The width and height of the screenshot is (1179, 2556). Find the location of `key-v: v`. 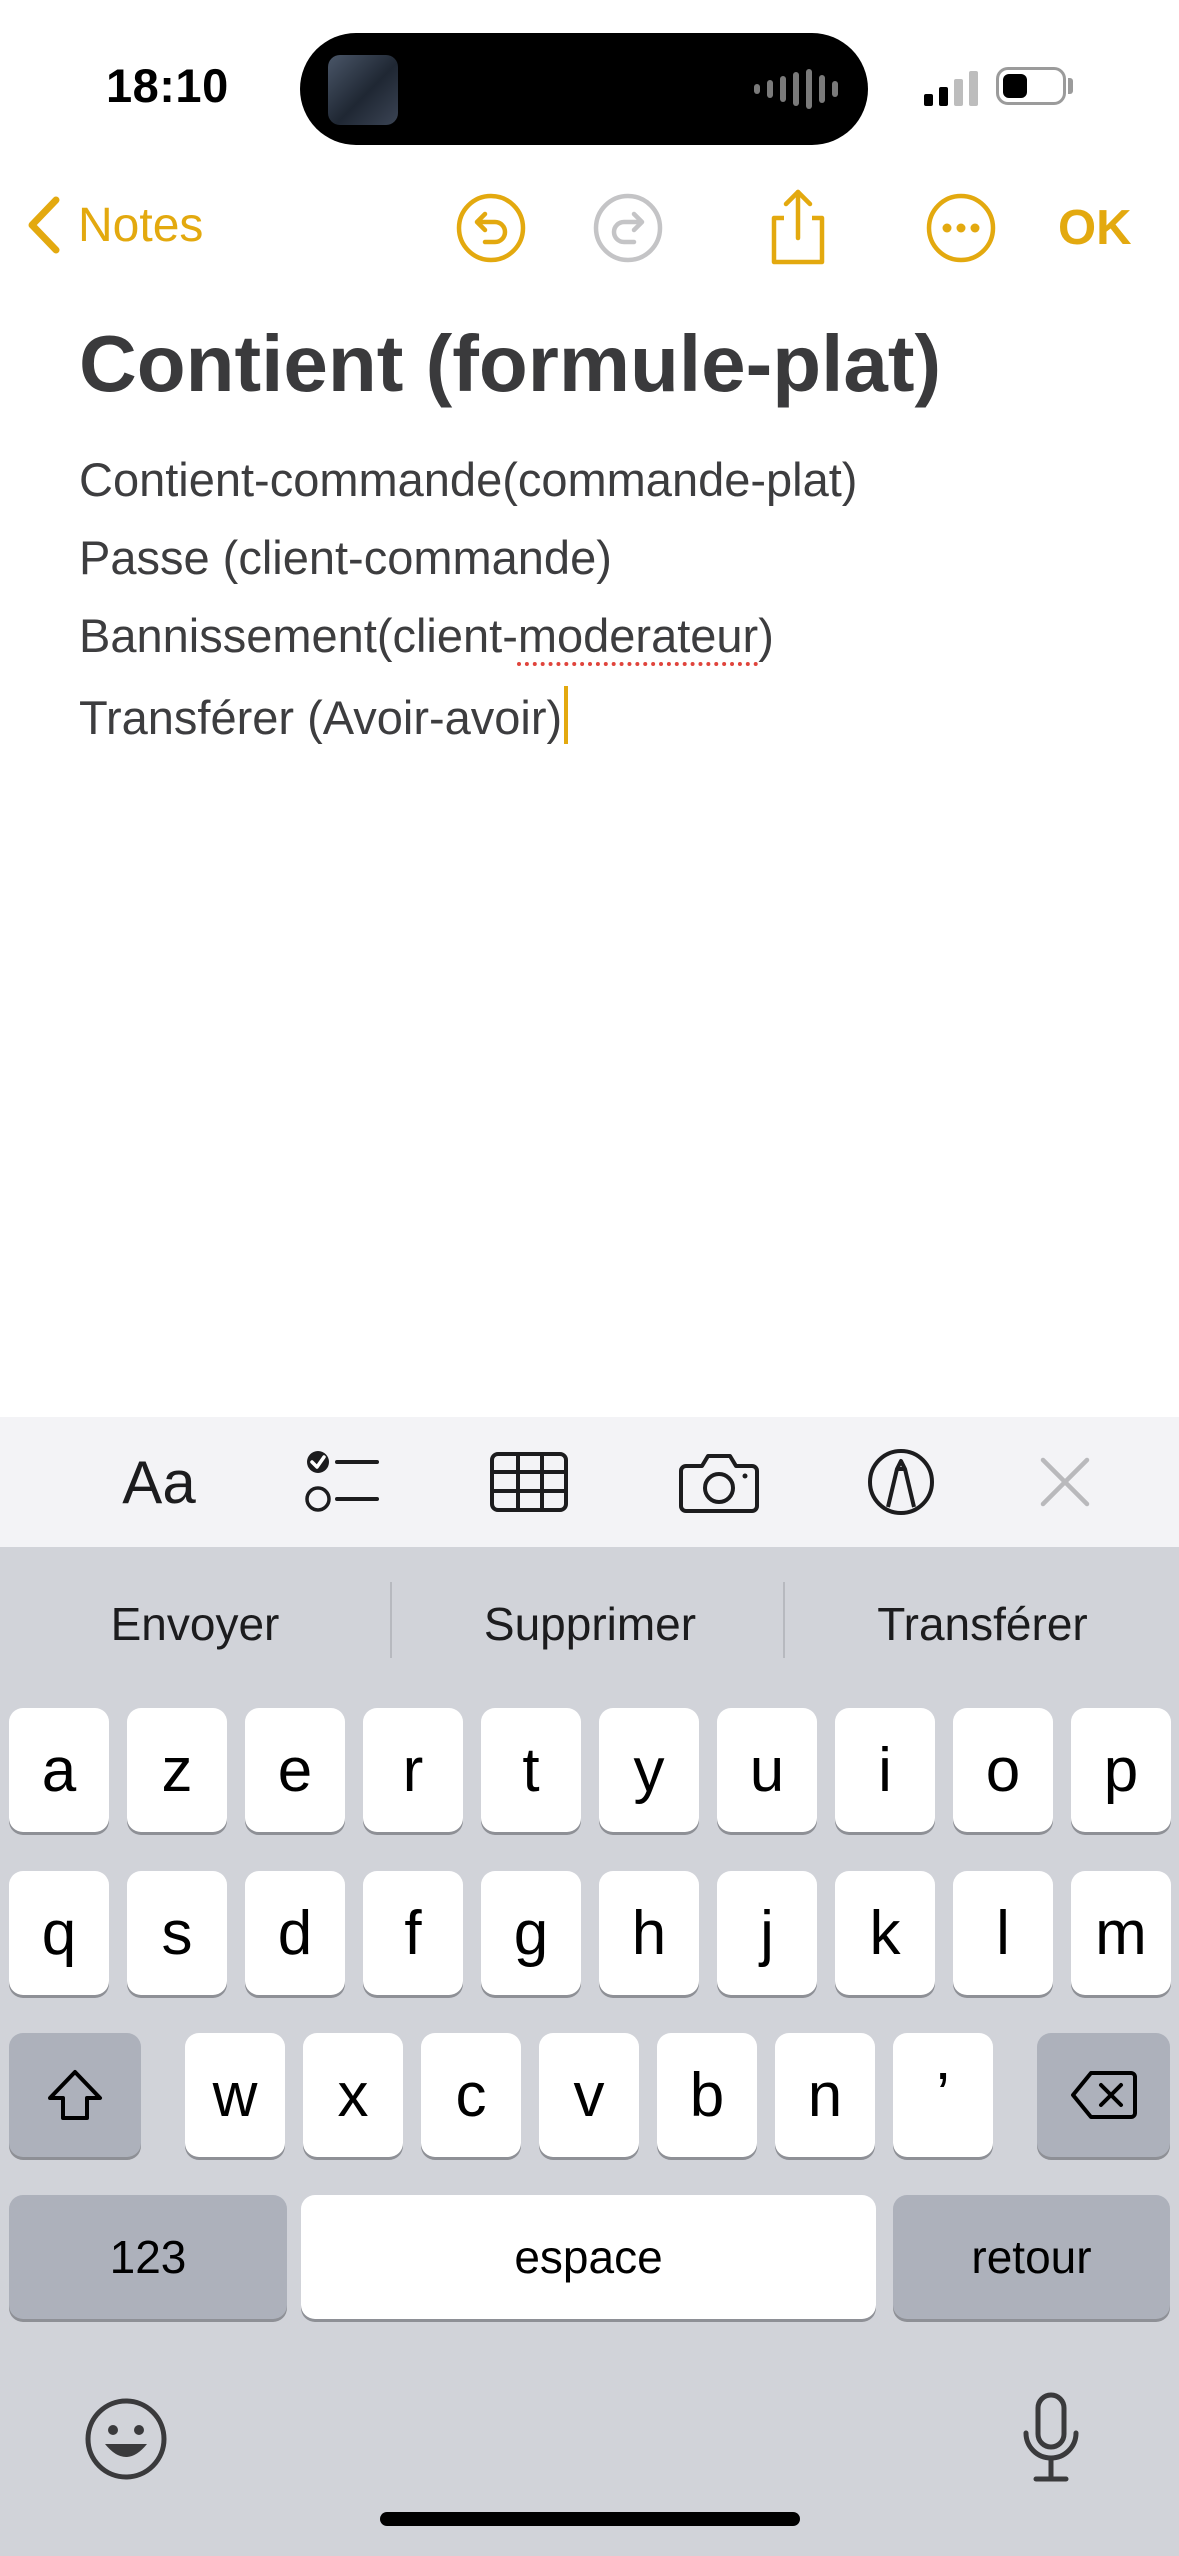

key-v: v is located at coordinates (589, 2095).